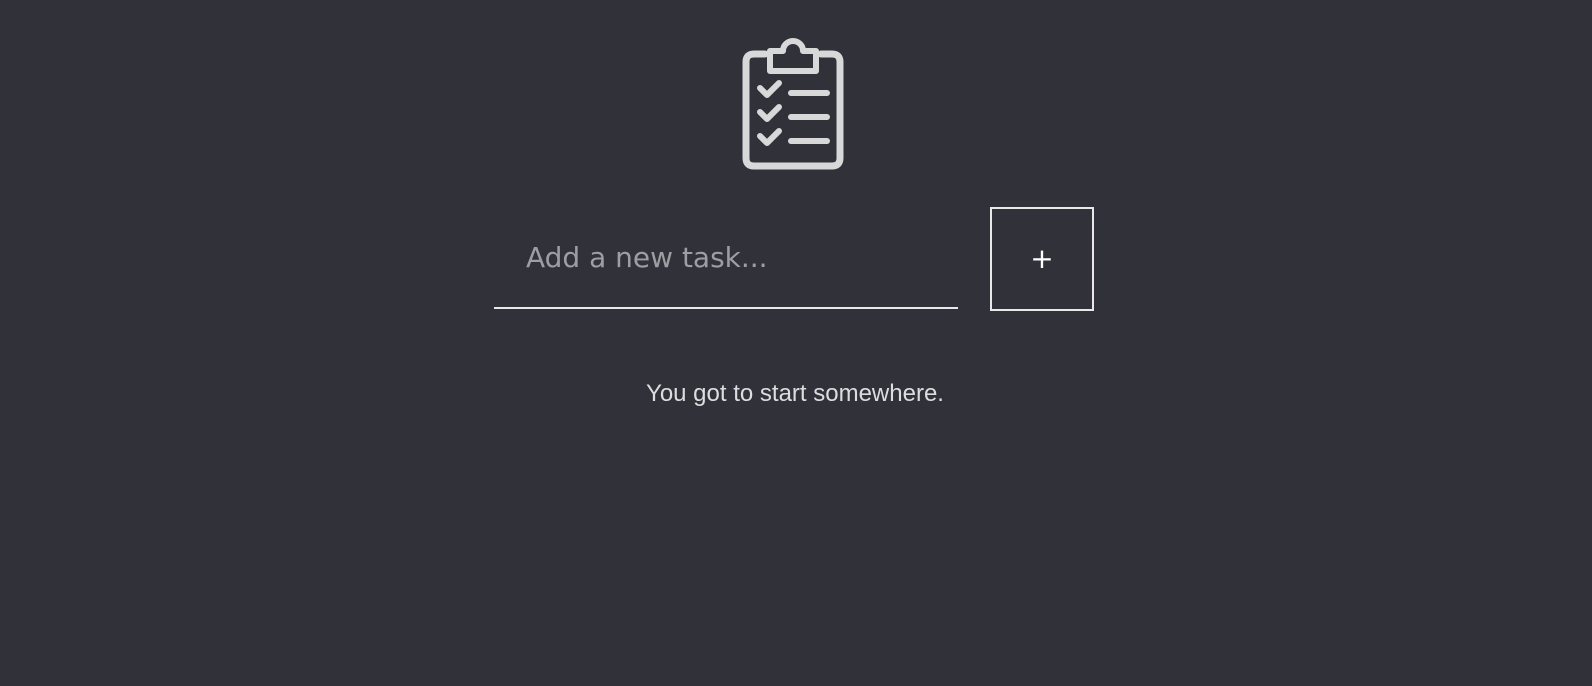  Describe the element at coordinates (1042, 259) in the screenshot. I see `add-task-button: +` at that location.